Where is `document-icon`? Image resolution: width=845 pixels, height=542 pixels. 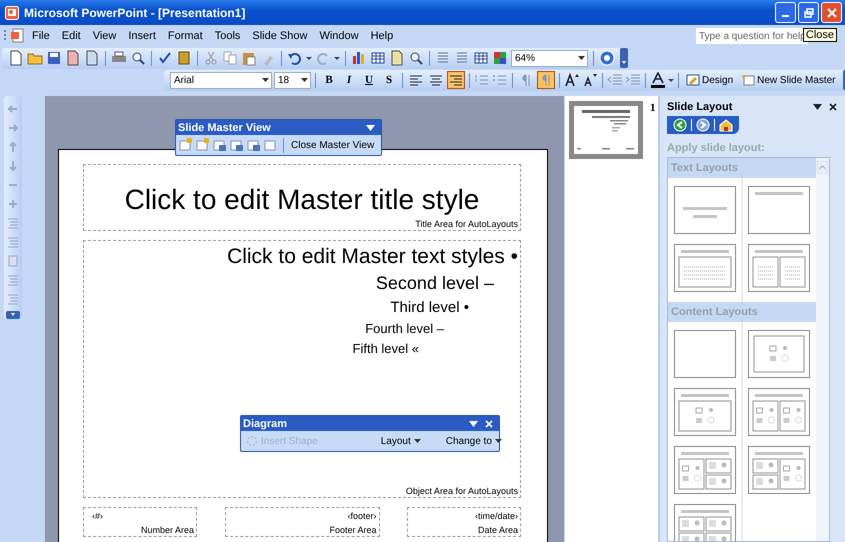 document-icon is located at coordinates (18, 36).